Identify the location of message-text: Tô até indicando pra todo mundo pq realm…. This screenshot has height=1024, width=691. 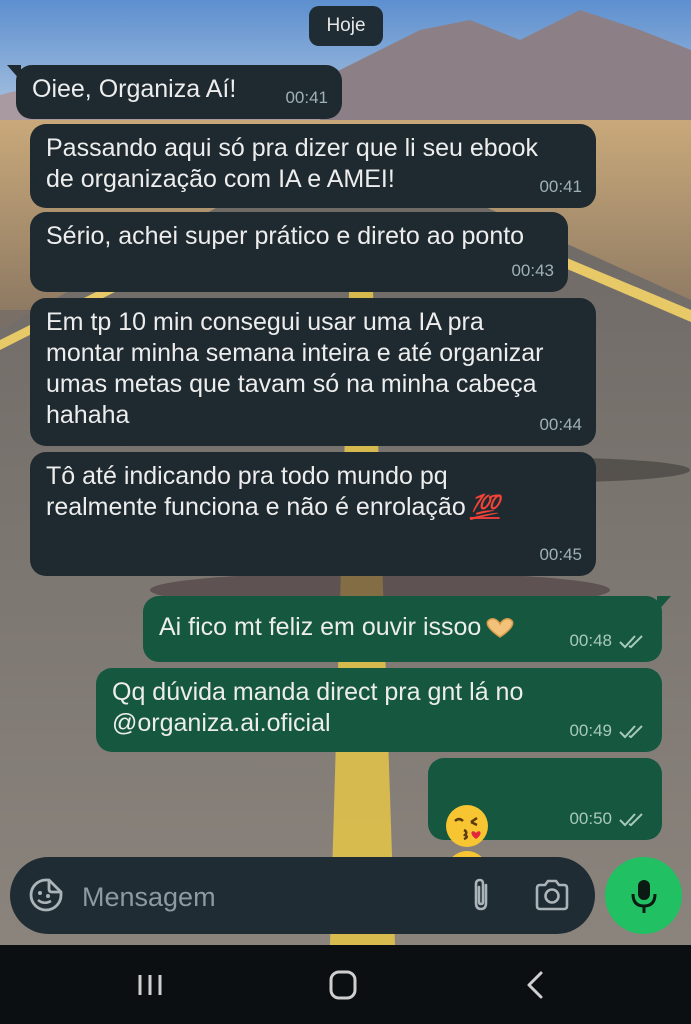
(256, 491).